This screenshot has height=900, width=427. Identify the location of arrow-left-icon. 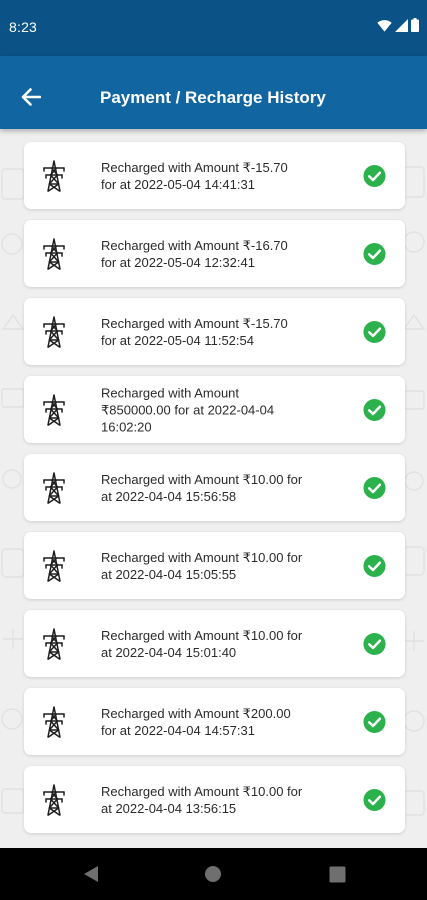
(31, 97).